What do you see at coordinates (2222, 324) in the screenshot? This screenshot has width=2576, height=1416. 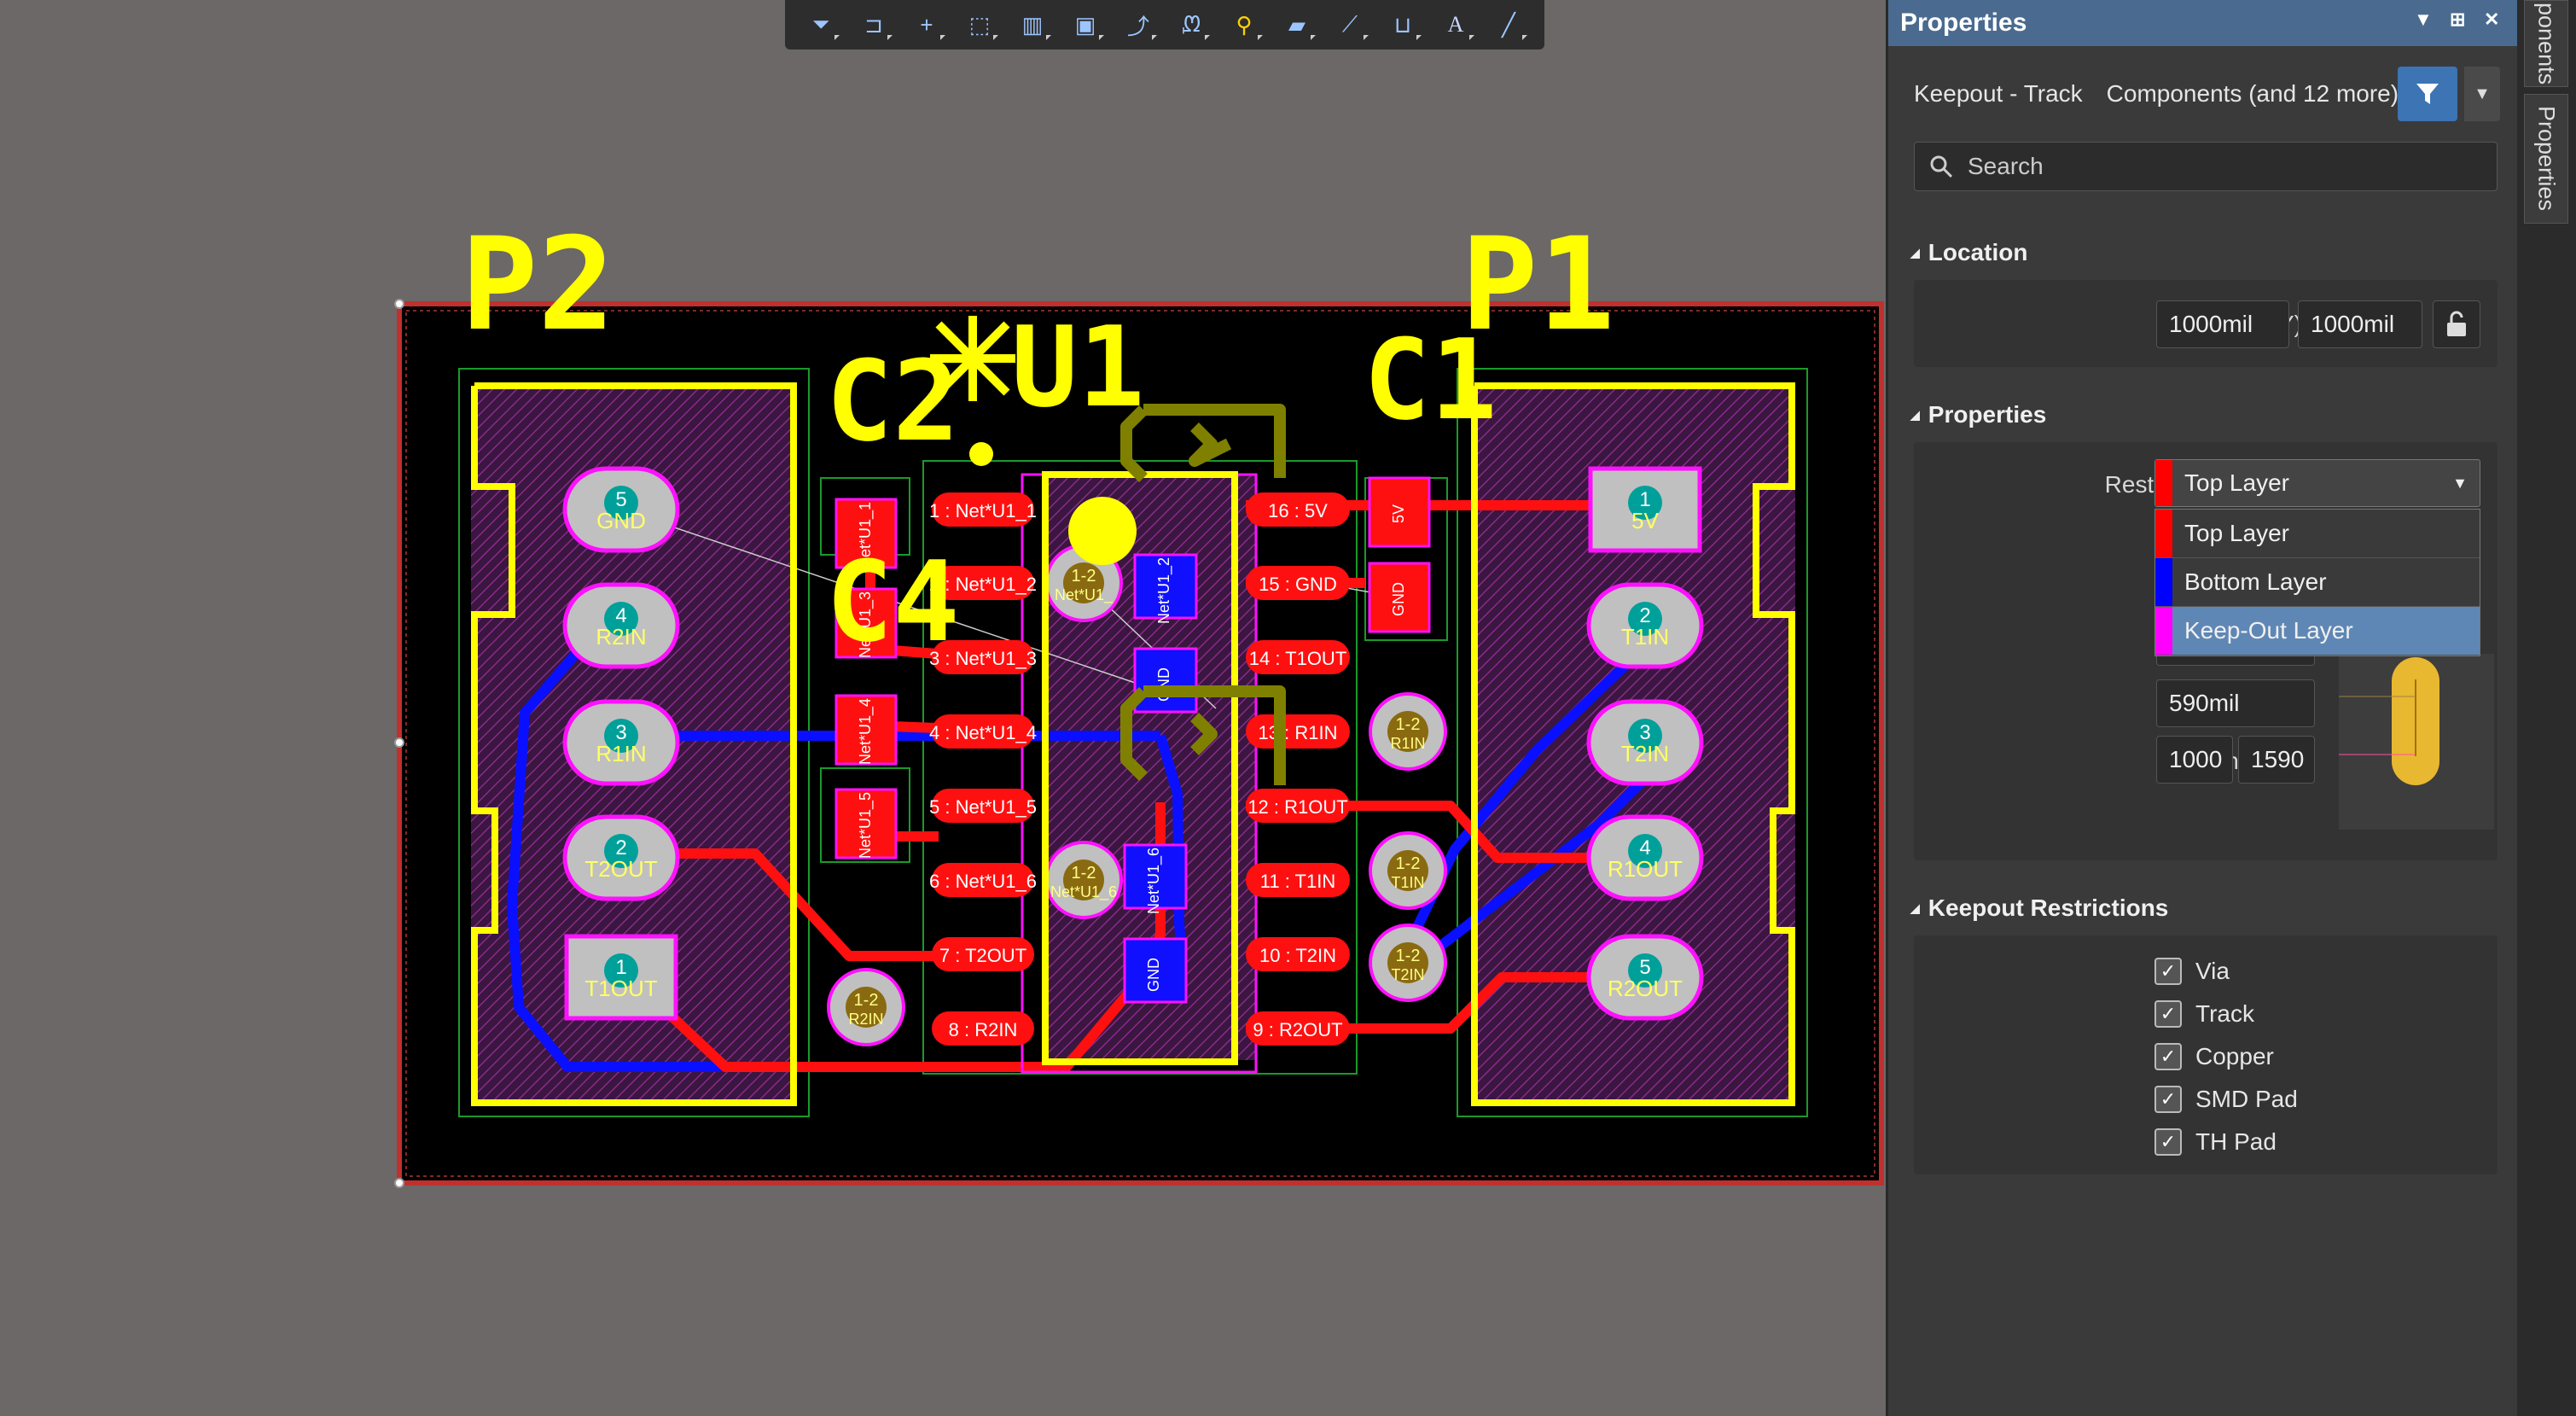 I see `location-x-field: 1000mil` at bounding box center [2222, 324].